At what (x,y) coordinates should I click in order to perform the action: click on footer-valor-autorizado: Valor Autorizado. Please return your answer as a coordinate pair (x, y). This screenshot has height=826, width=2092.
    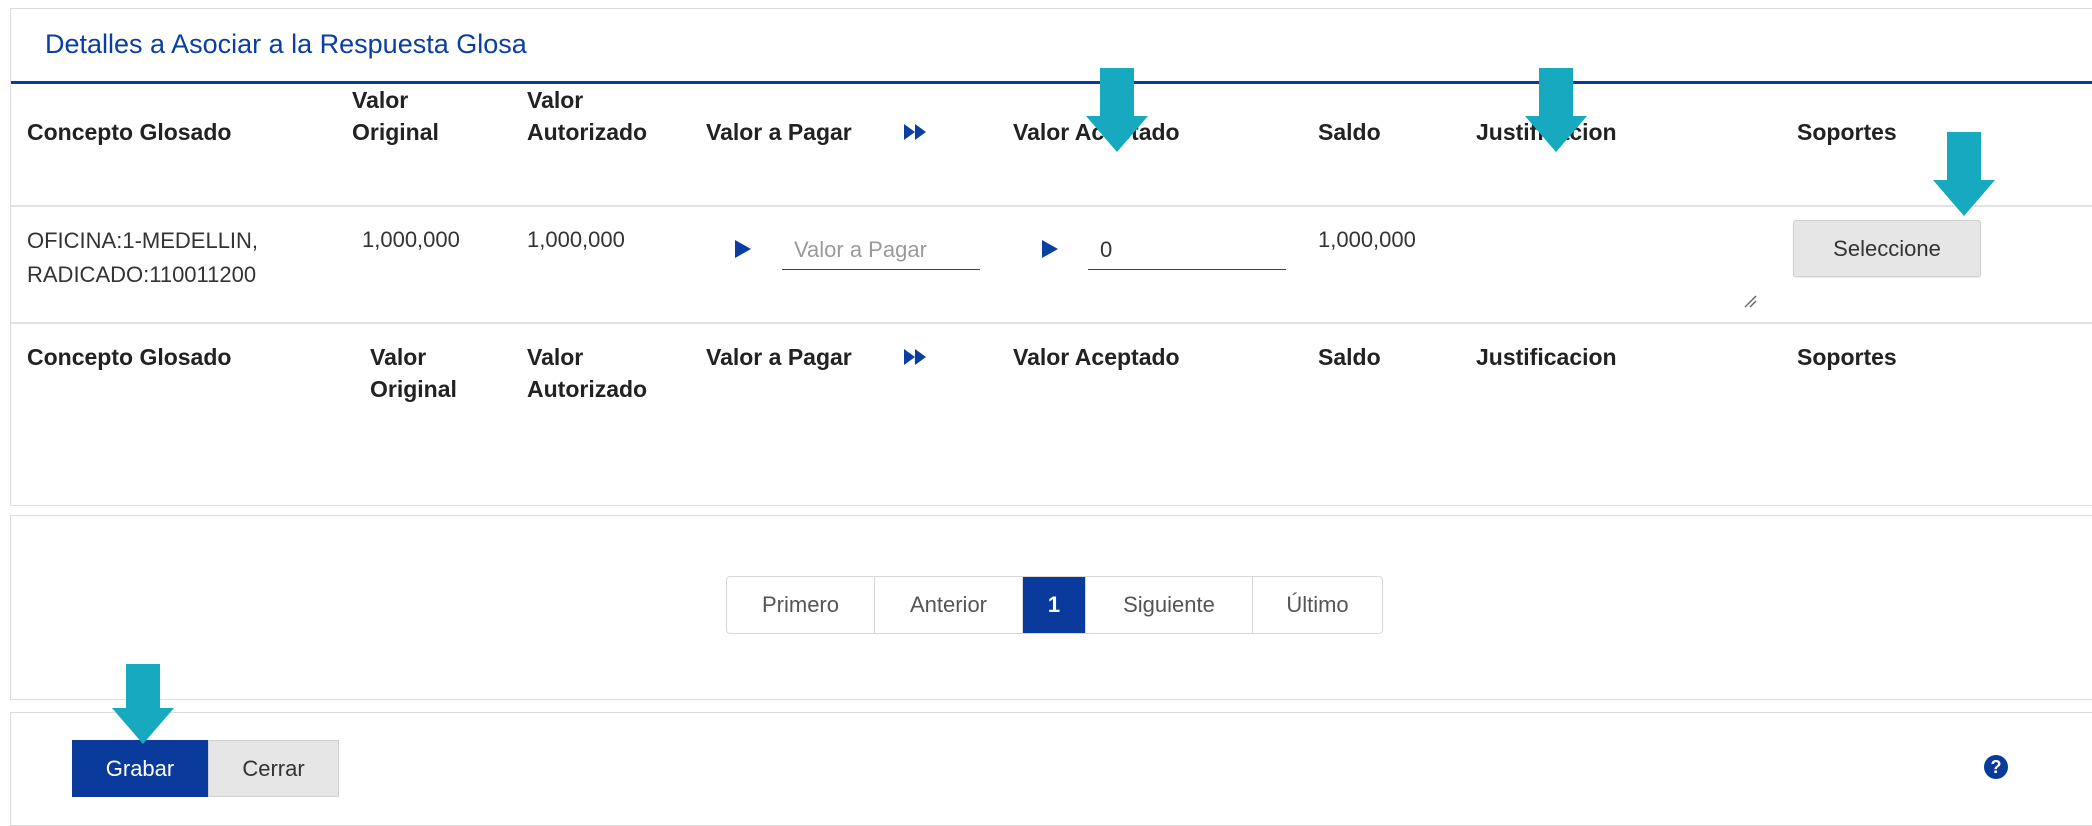
    Looking at the image, I should click on (587, 373).